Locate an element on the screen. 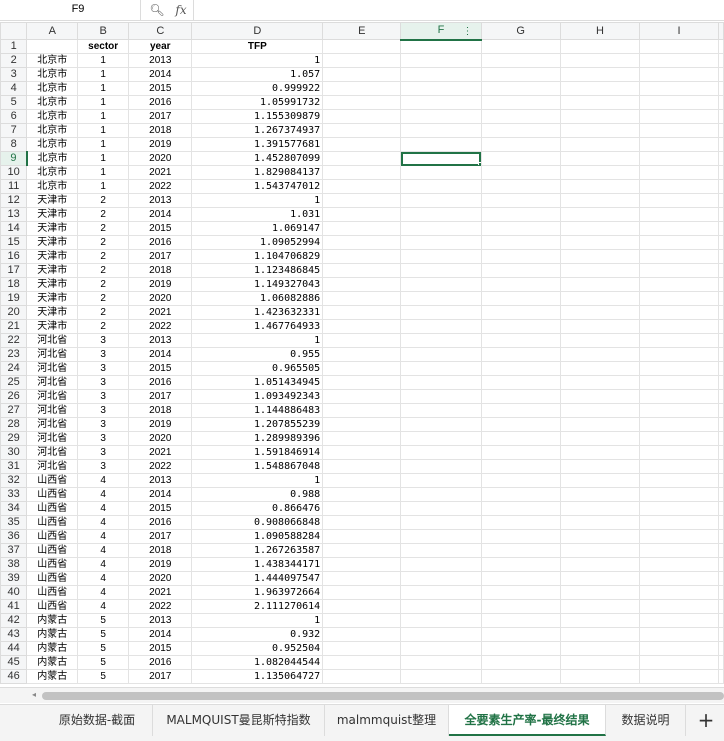 This screenshot has height=741, width=724. row-header: 46 is located at coordinates (14, 676).